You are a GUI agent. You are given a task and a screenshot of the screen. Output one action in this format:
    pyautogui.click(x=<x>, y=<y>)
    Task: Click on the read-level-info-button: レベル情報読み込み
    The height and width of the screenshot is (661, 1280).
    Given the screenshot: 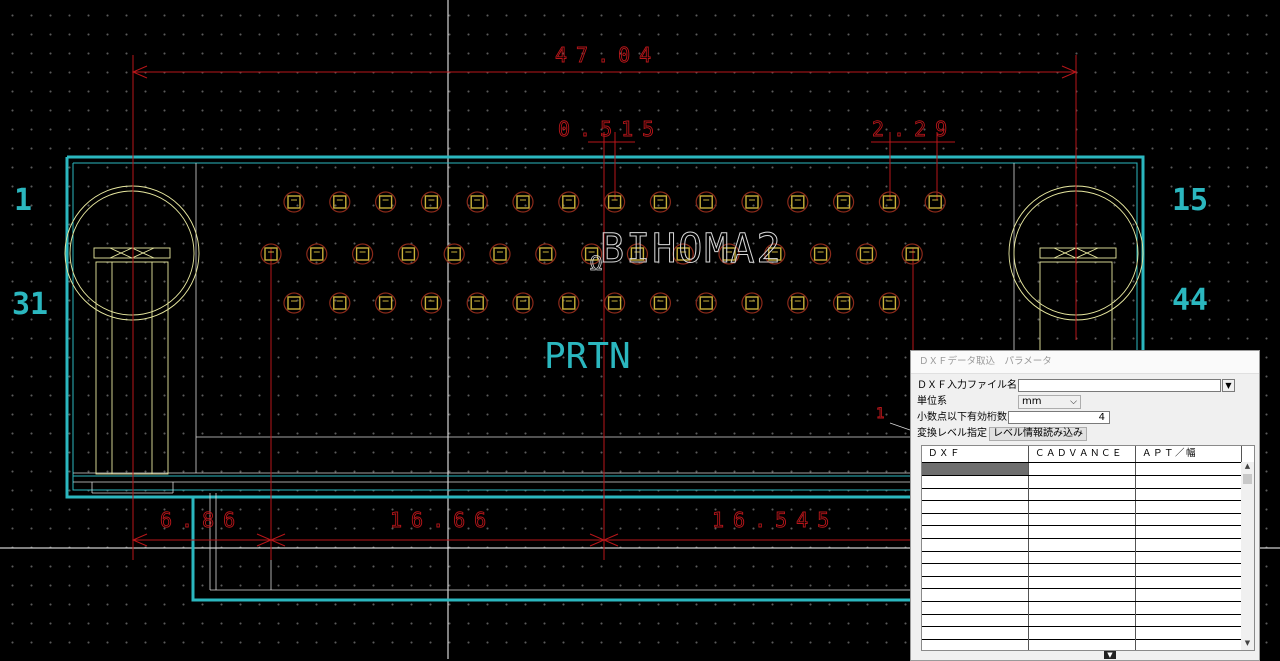 What is the action you would take?
    pyautogui.click(x=1038, y=434)
    